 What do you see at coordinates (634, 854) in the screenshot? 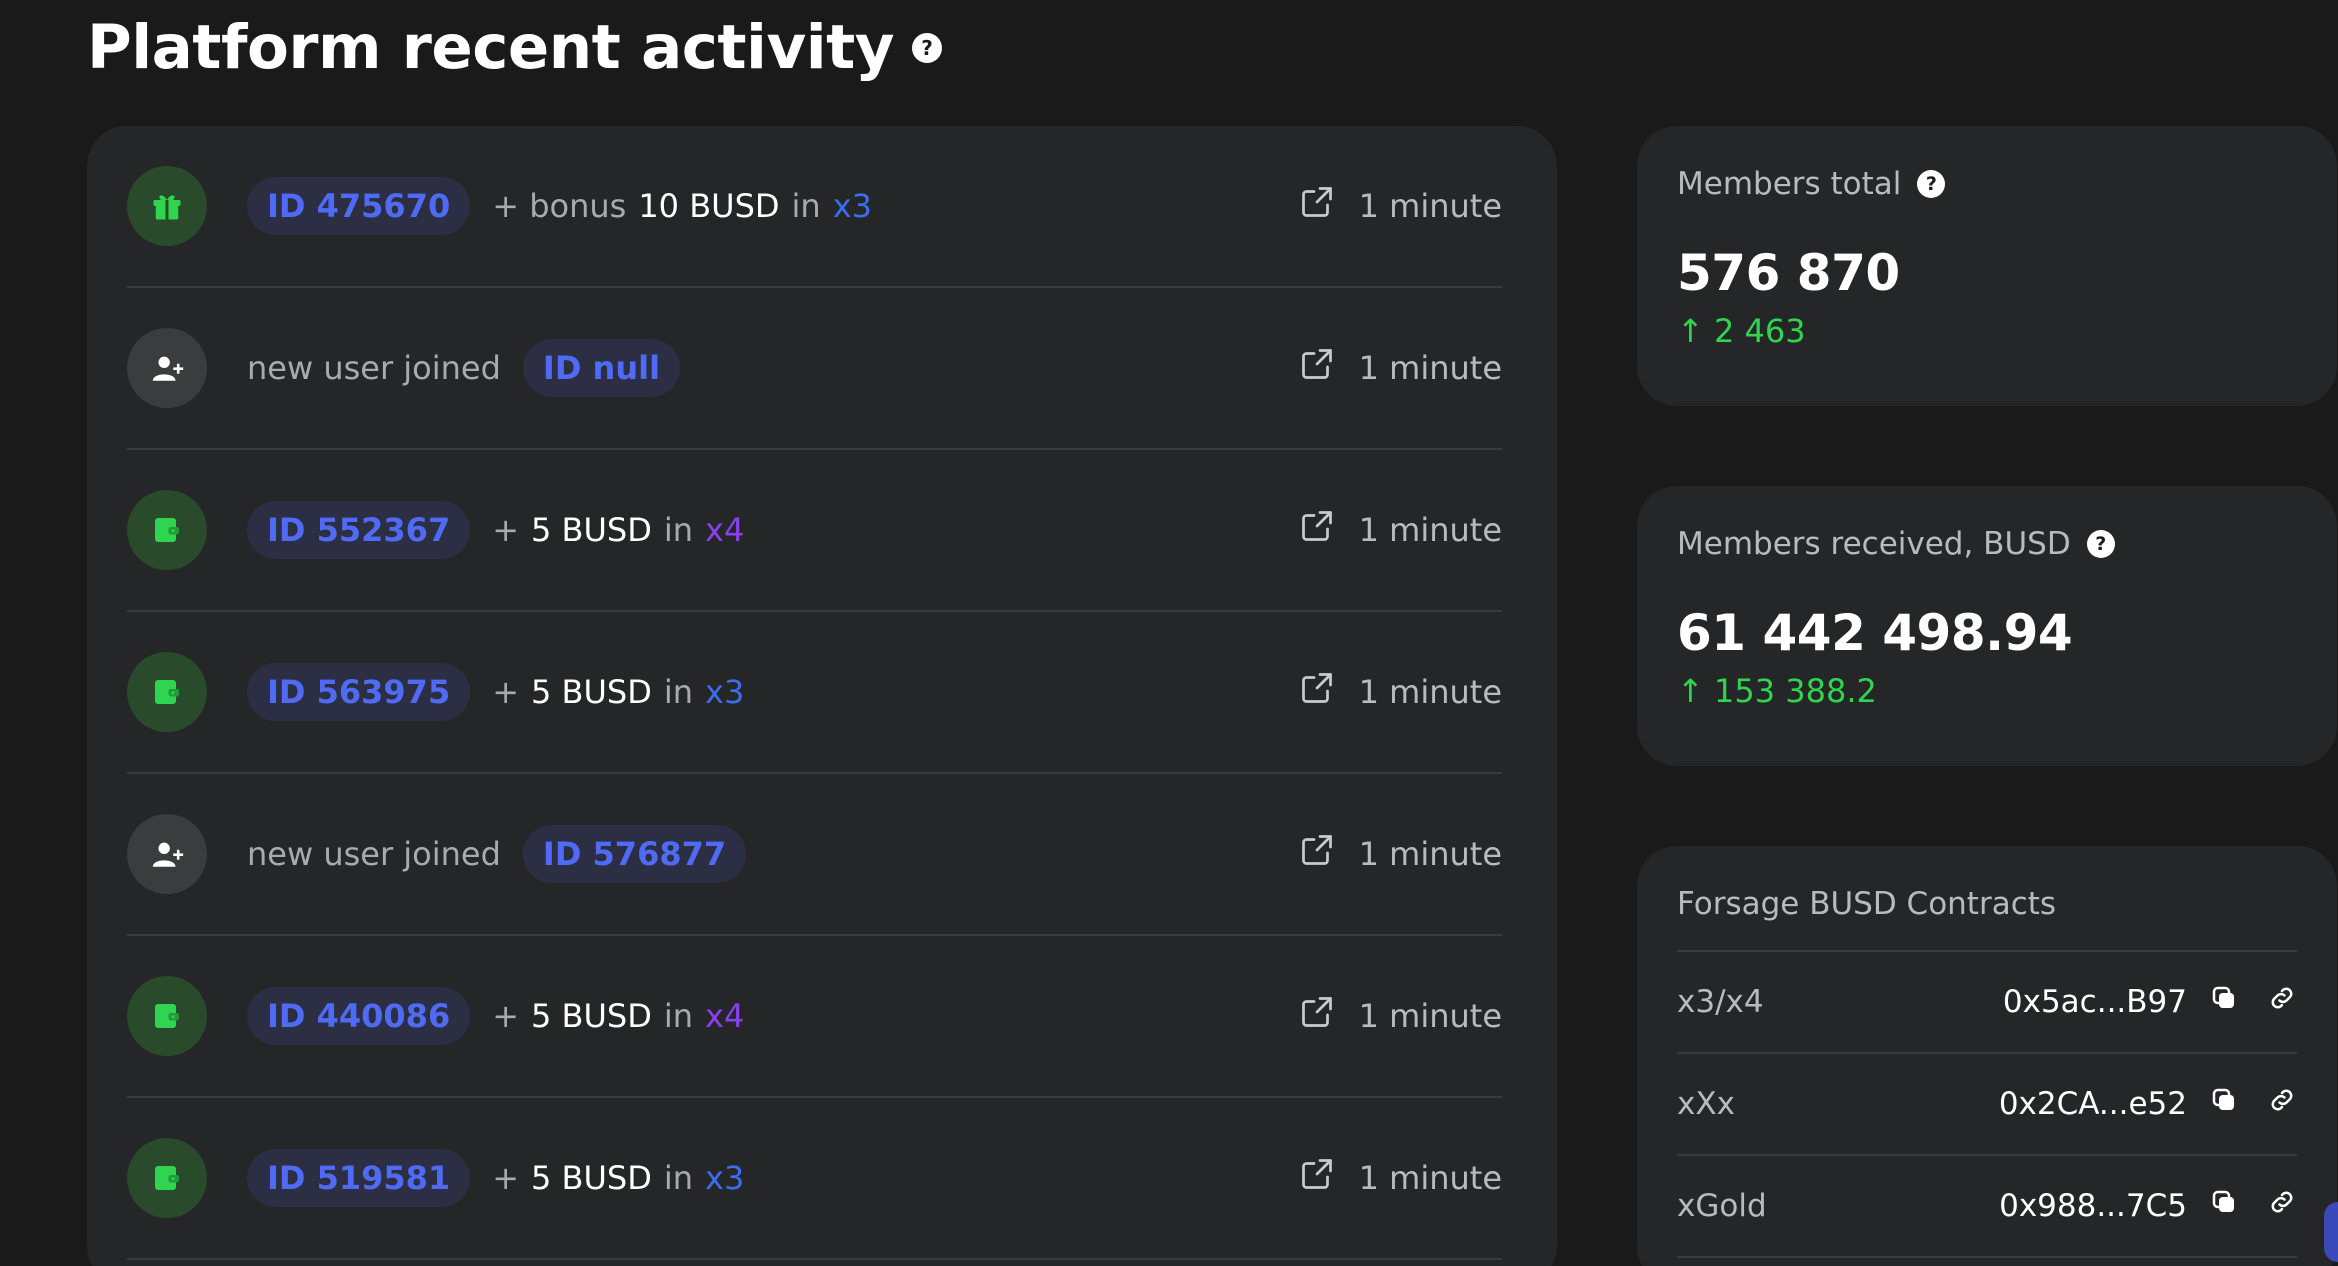
I see `user-id-badge: ID 576877` at bounding box center [634, 854].